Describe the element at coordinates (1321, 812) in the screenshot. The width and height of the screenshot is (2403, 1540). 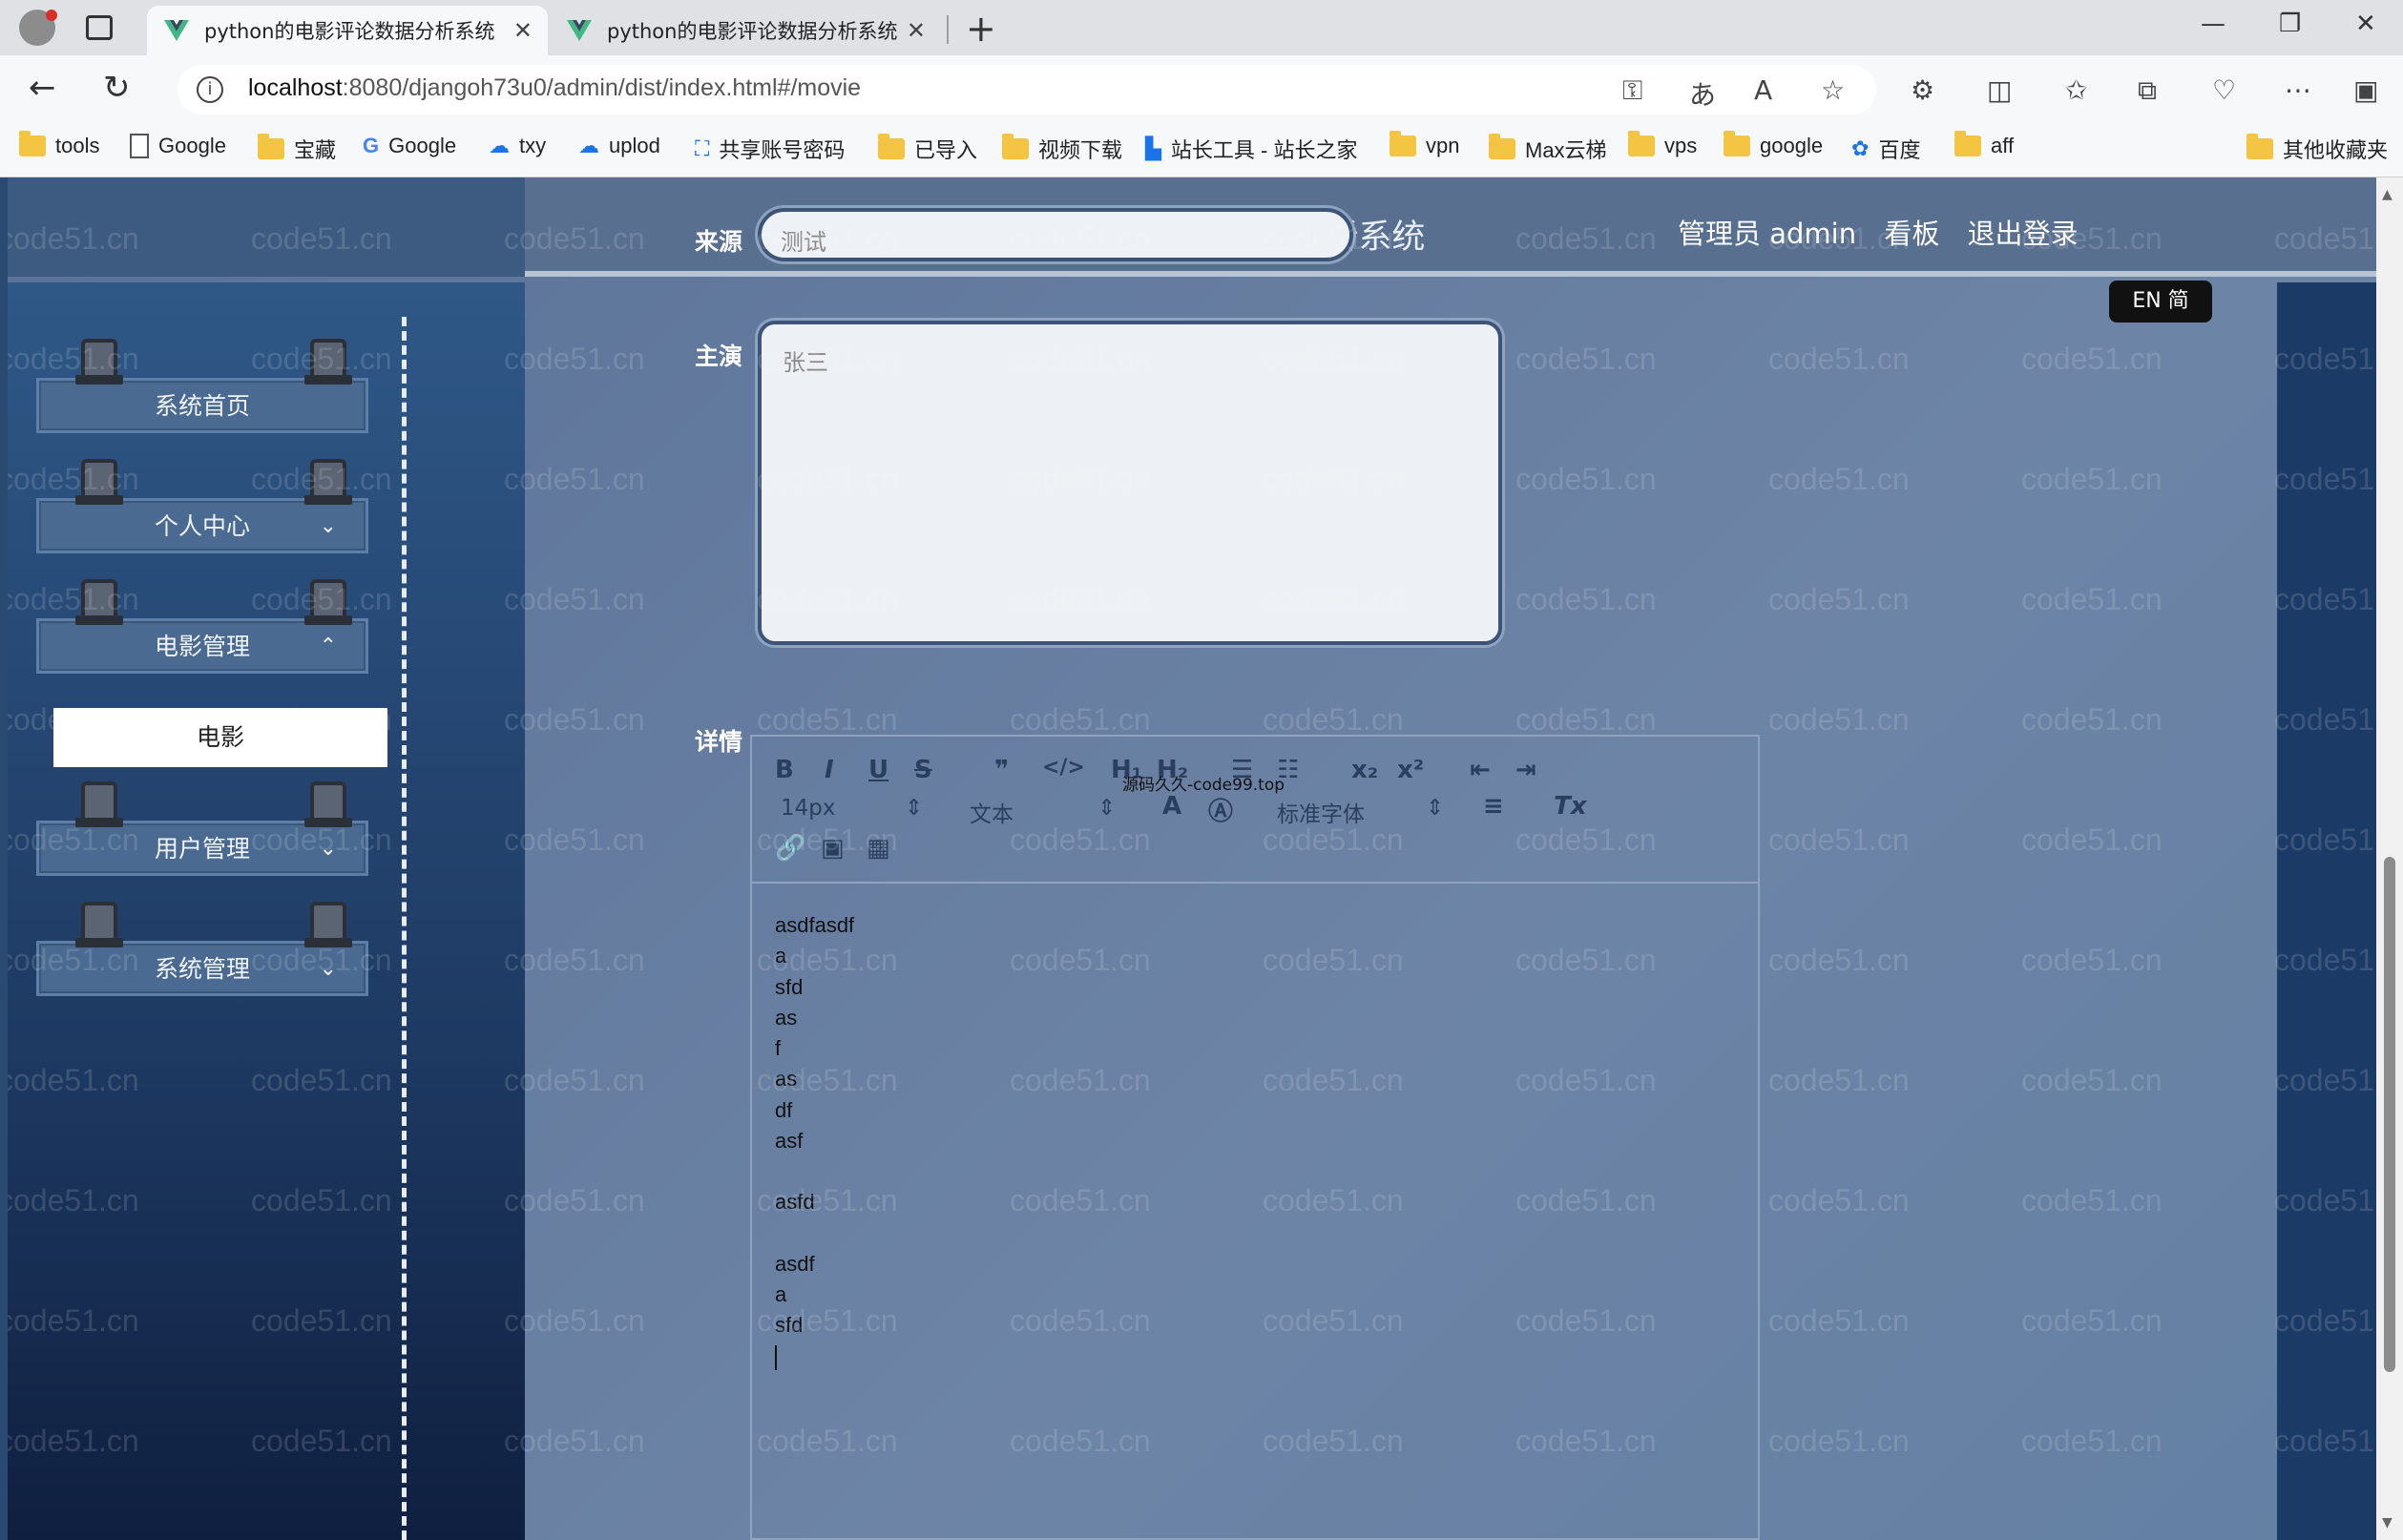
I see `font-family-select: 标准字体` at that location.